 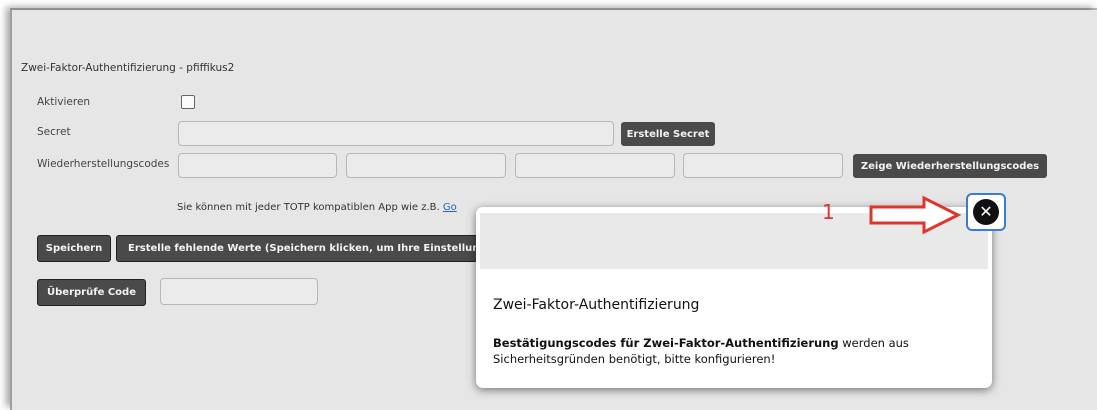 What do you see at coordinates (103, 164) in the screenshot?
I see `recovery-codes-label: Wiederherstellungscodes` at bounding box center [103, 164].